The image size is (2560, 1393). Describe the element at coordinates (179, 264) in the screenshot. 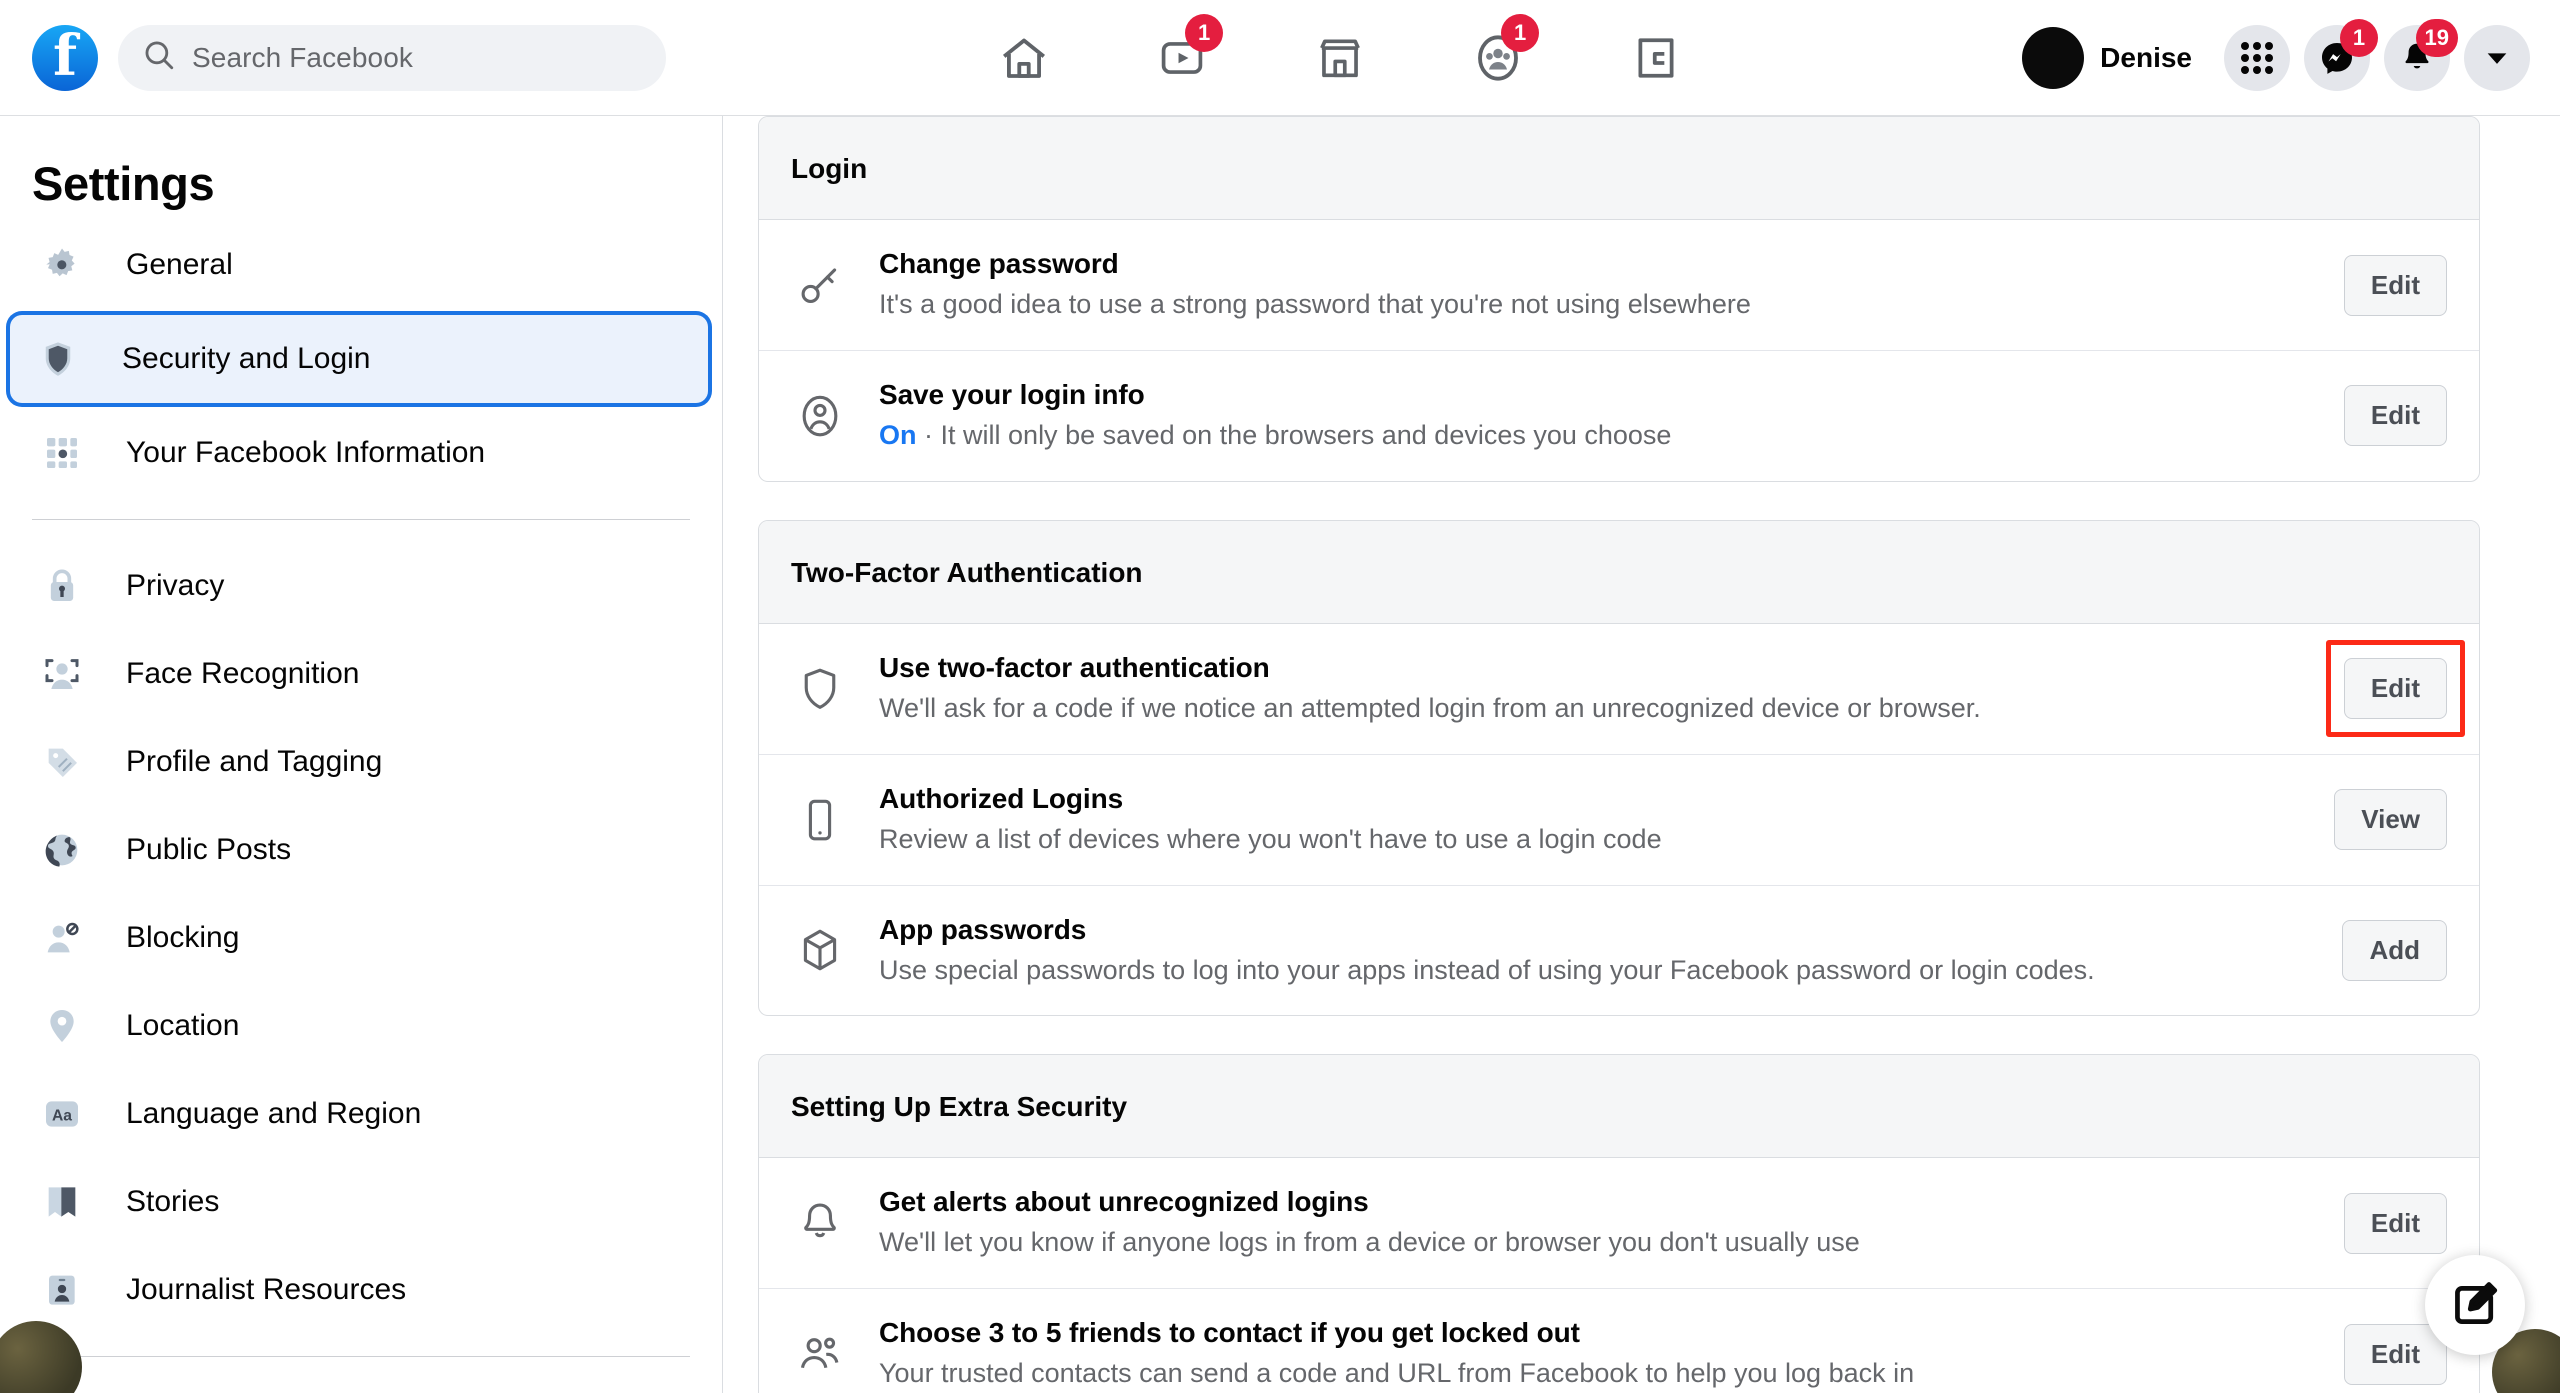

I see `sidebar-item-label: General` at that location.